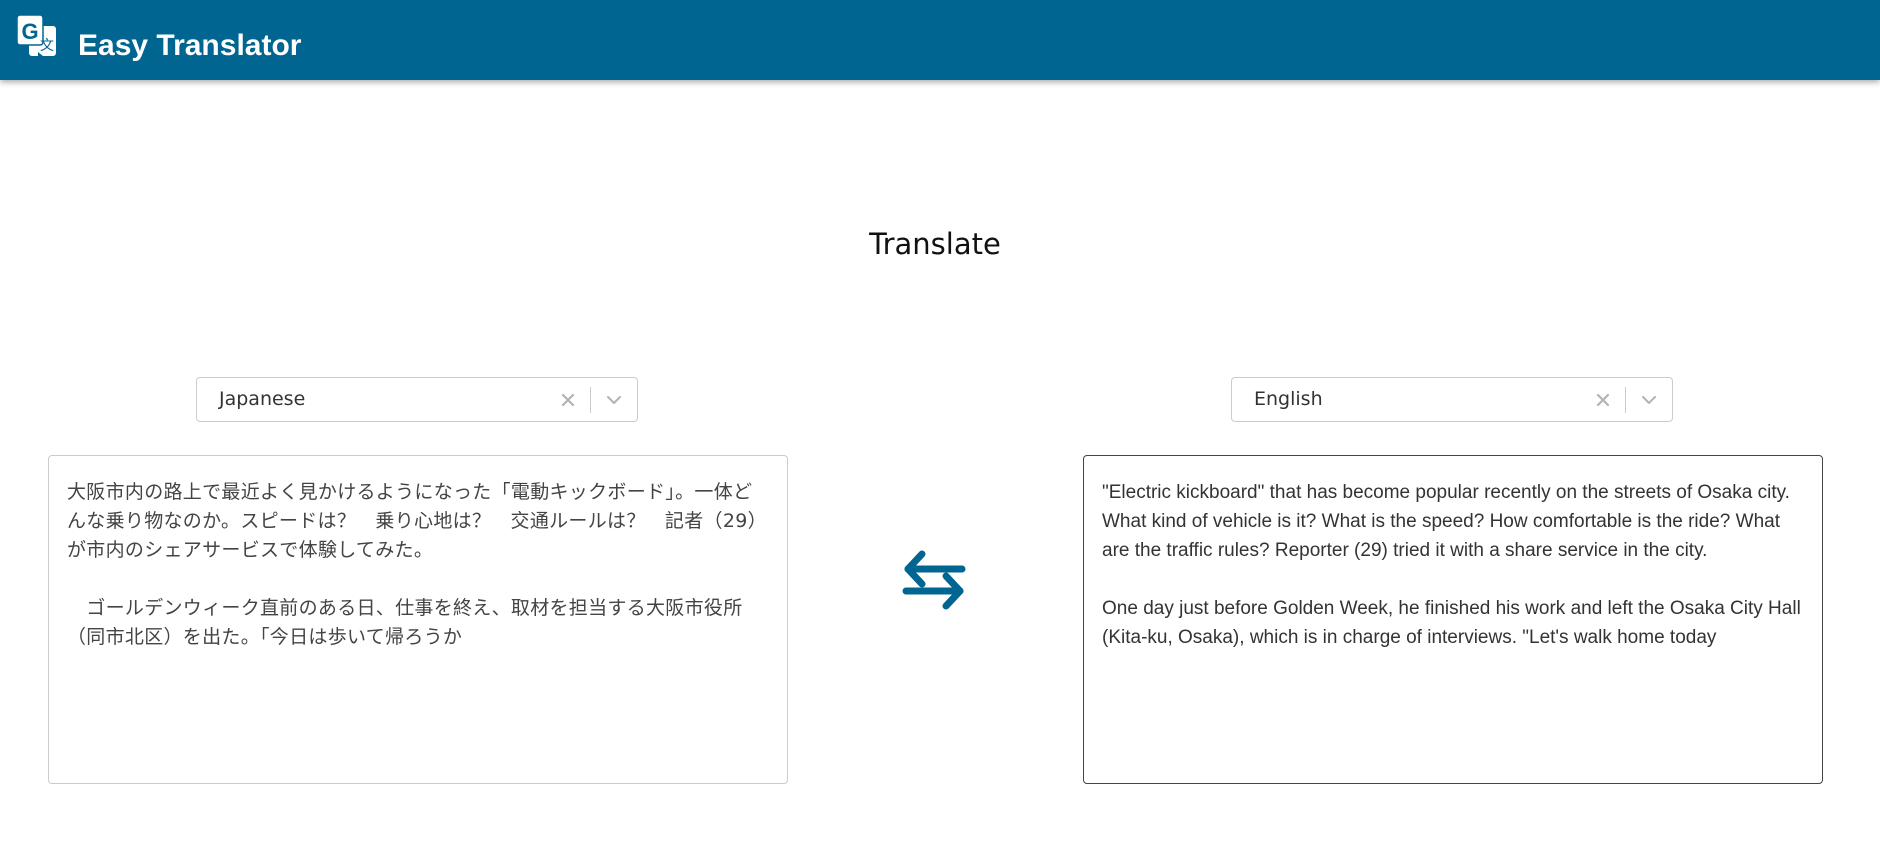 The image size is (1880, 861). I want to click on svg-text: G, so click(29, 31).